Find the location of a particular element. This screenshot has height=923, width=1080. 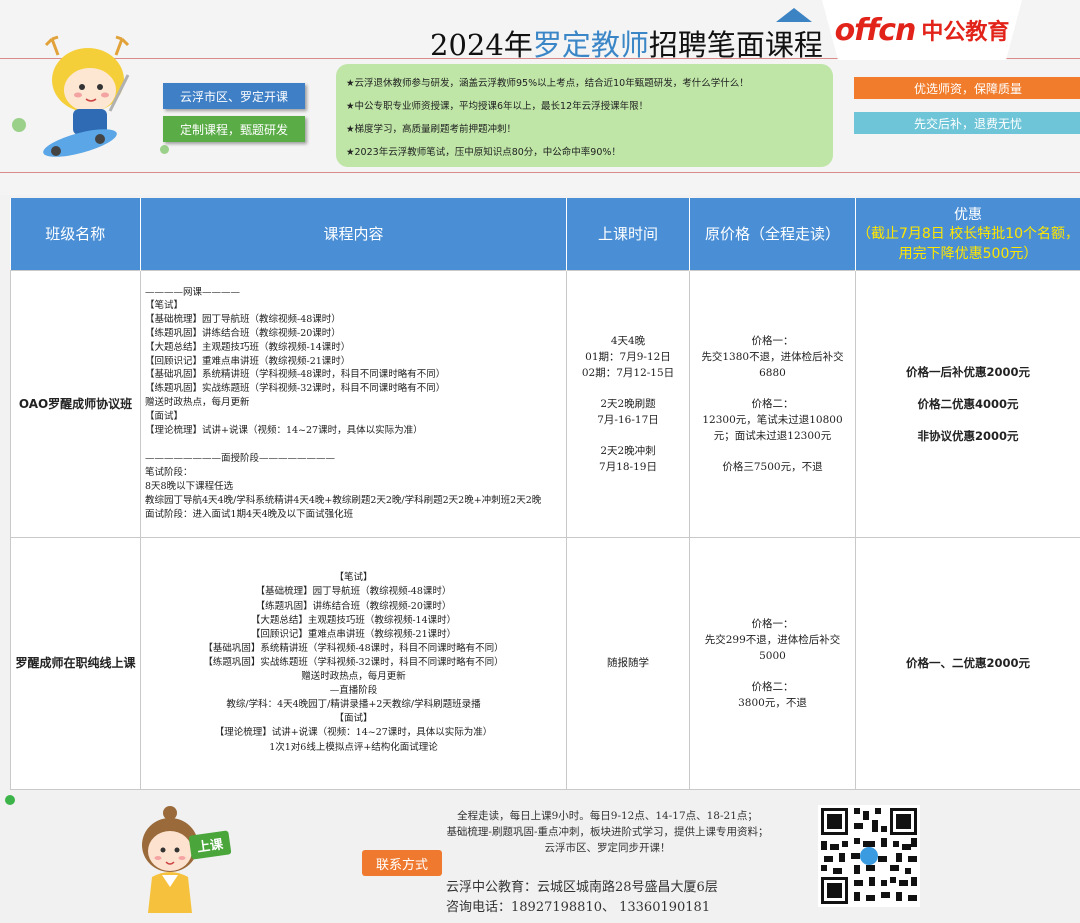

content-line: 面试阶段：进入面试1期4天4晚及以下面试强化班 is located at coordinates (249, 514).